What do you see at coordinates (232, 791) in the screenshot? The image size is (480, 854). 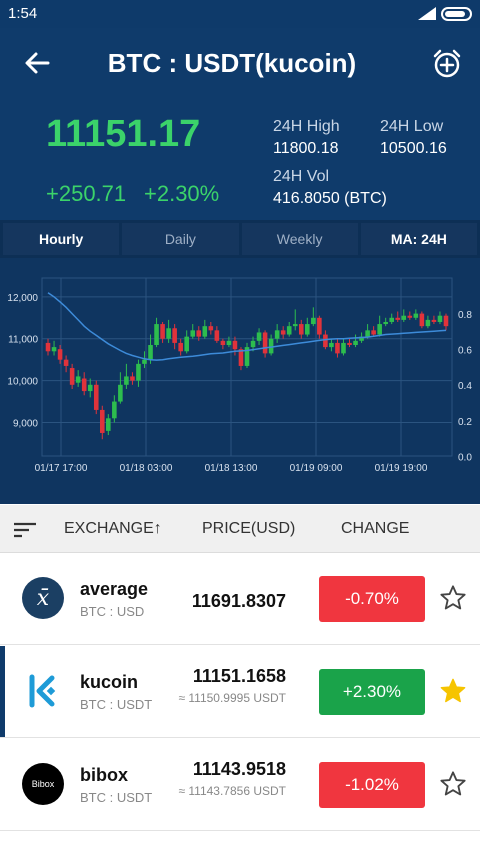 I see `exchange-price-converted: ≈ 11143.7856 USDT` at bounding box center [232, 791].